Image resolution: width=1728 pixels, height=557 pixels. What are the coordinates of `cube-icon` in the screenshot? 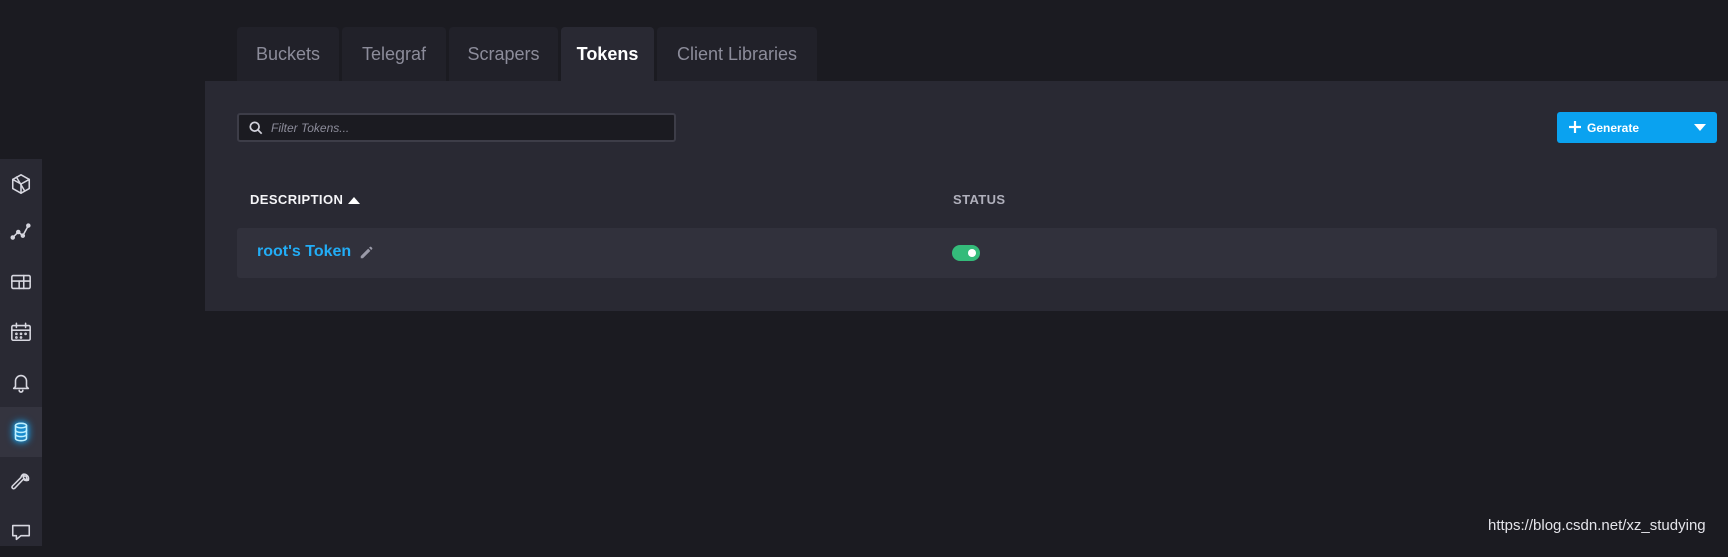 It's located at (21, 184).